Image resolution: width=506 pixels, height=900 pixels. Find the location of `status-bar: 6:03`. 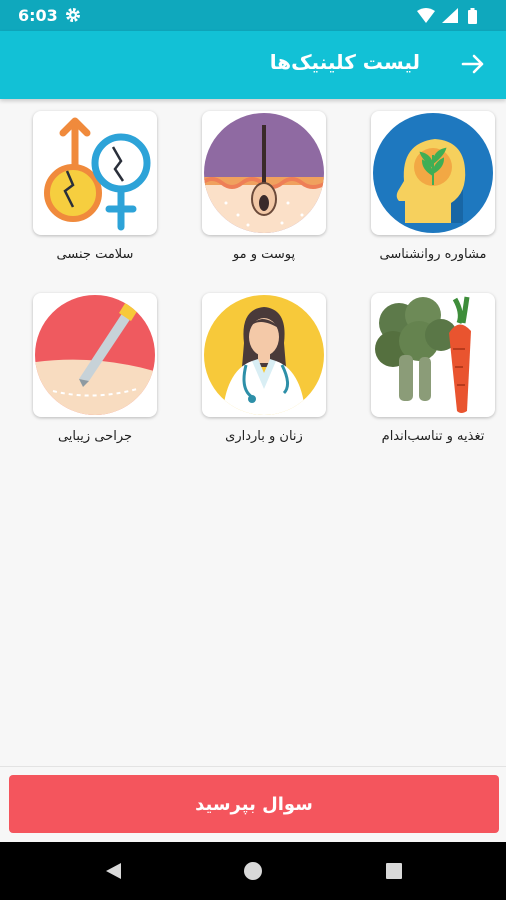

status-bar: 6:03 is located at coordinates (253, 15).